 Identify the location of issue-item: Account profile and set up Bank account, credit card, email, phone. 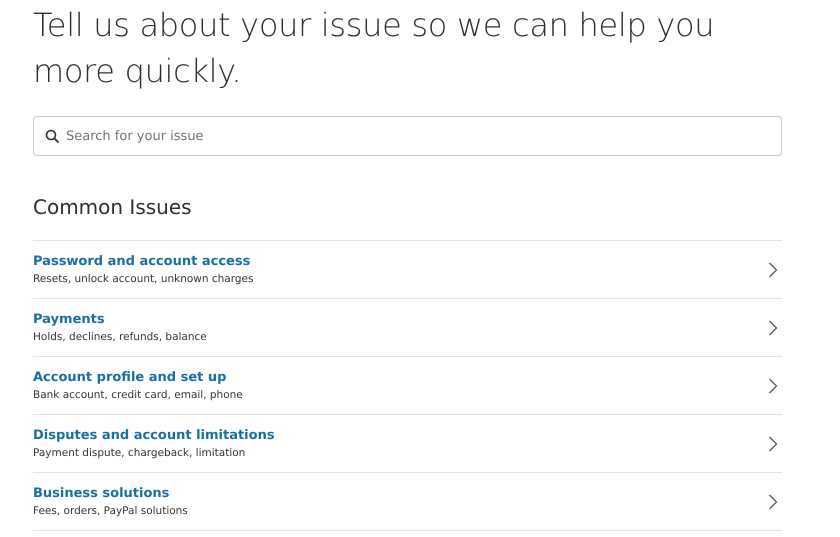
(407, 386).